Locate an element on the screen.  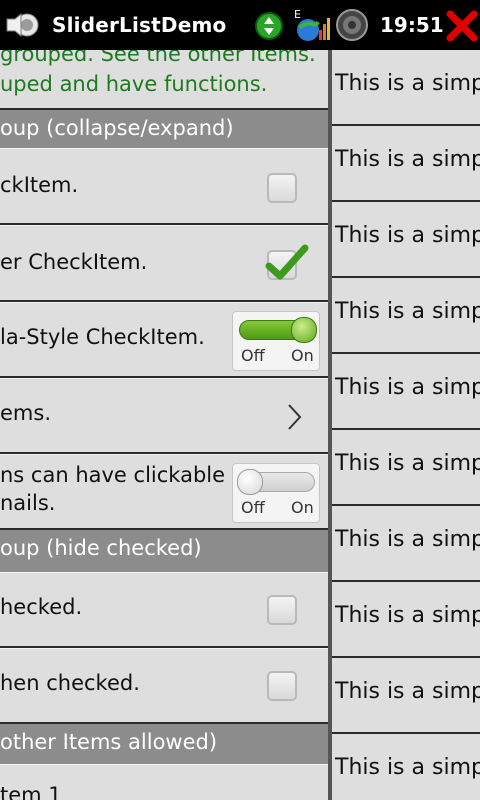
when-checked-item: hen checked. is located at coordinates (164, 686).